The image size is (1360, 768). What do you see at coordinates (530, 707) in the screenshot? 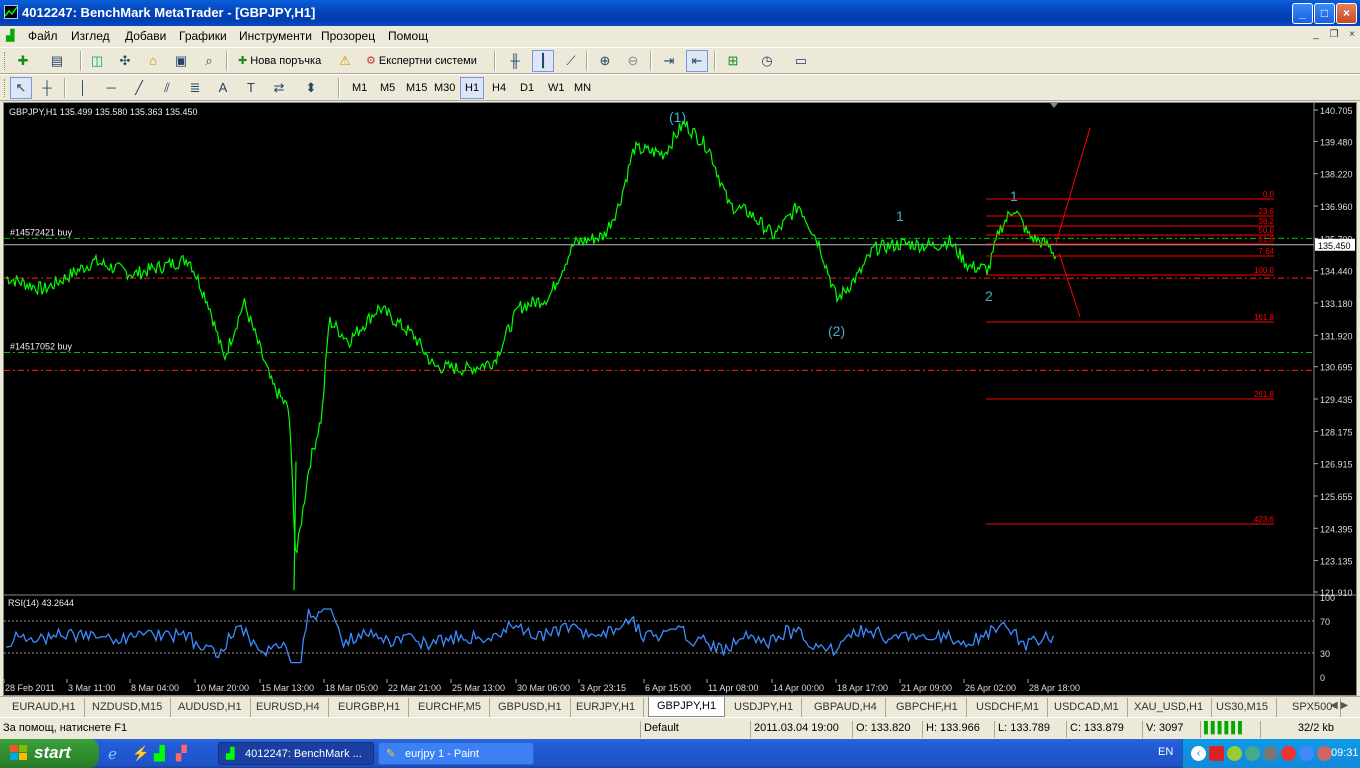
I see `tab-gbpusd-h1: GBPUSD,H1` at bounding box center [530, 707].